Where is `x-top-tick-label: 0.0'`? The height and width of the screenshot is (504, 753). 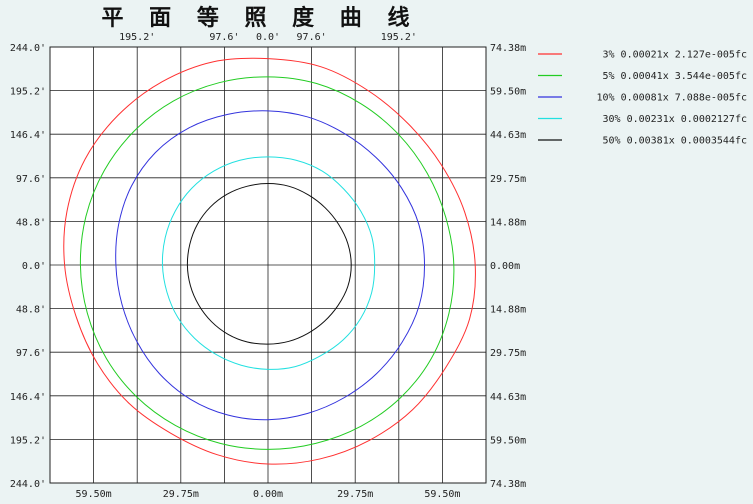
x-top-tick-label: 0.0' is located at coordinates (268, 37).